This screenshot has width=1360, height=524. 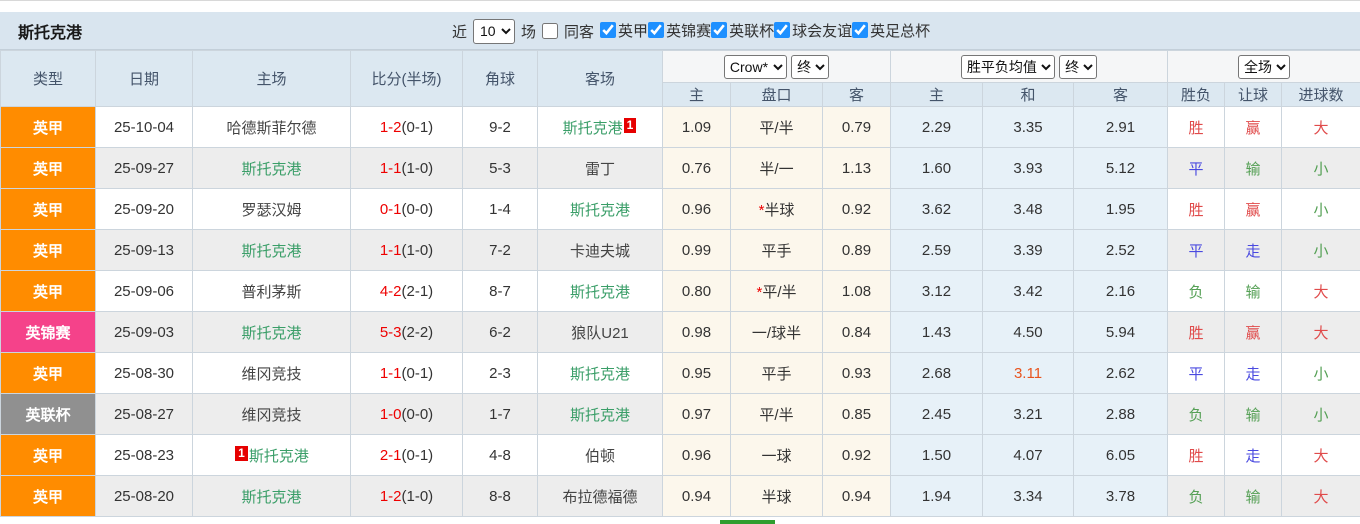 What do you see at coordinates (494, 31) in the screenshot?
I see `recent-count-select: 10` at bounding box center [494, 31].